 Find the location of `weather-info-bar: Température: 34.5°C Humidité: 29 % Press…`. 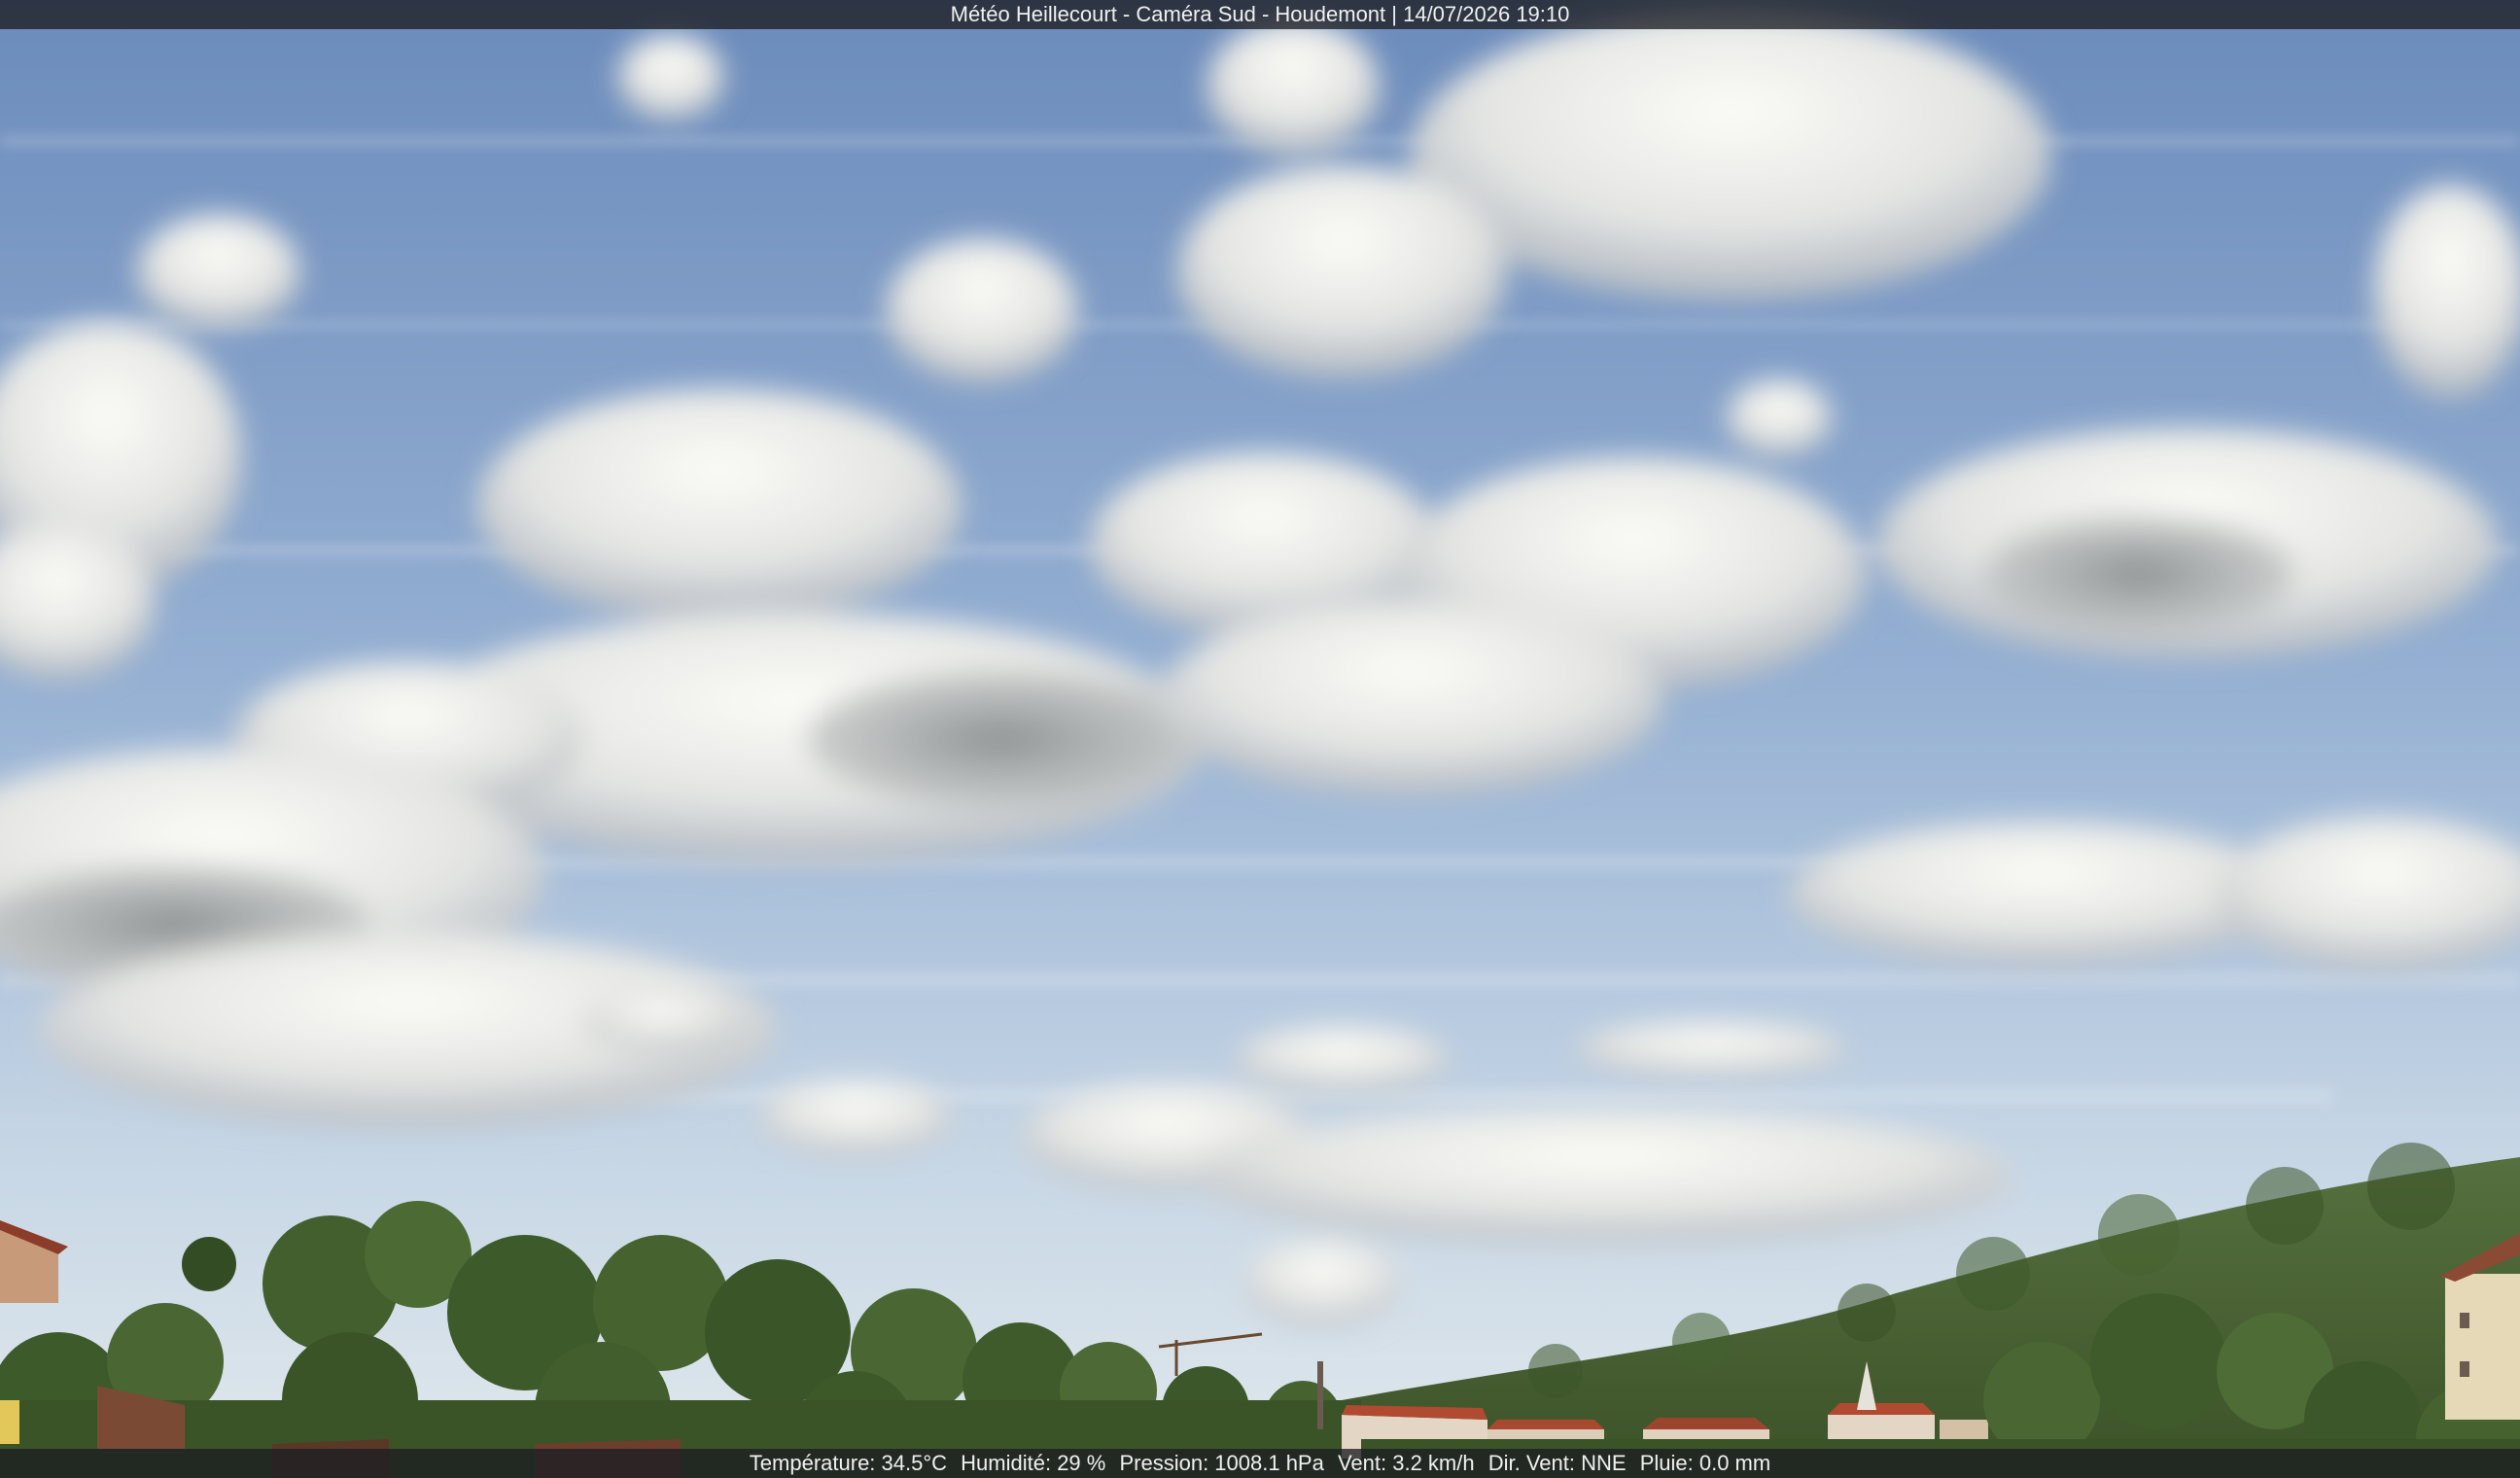

weather-info-bar: Température: 34.5°C Humidité: 29 % Press… is located at coordinates (1260, 1463).